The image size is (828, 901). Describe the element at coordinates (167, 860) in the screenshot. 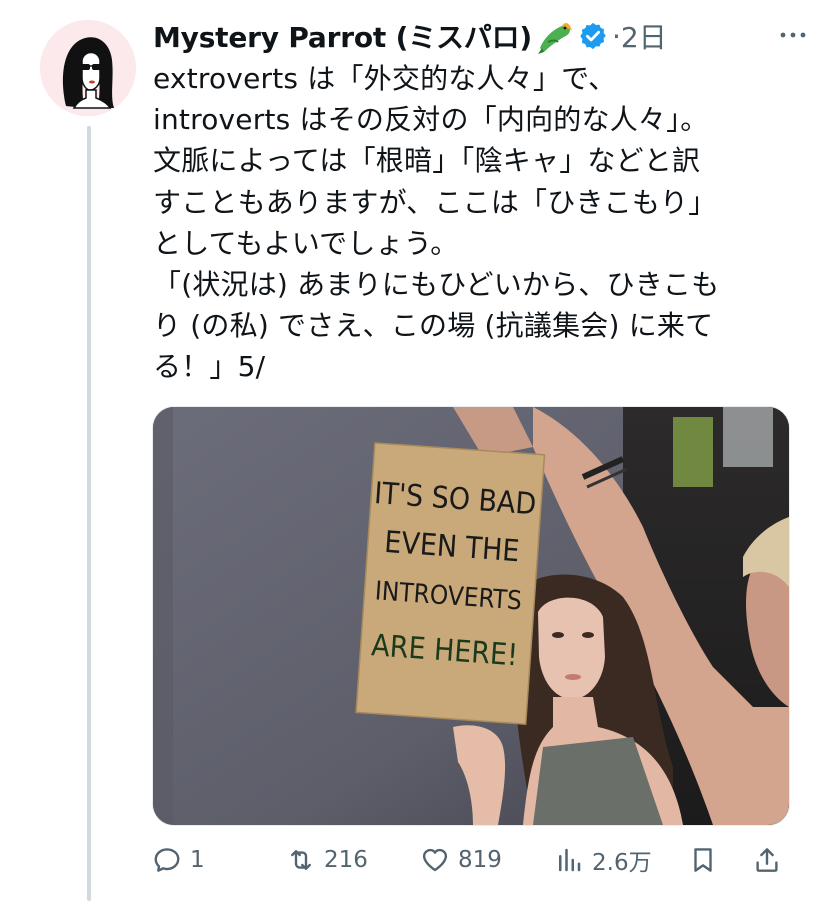

I see `reply-icon` at that location.